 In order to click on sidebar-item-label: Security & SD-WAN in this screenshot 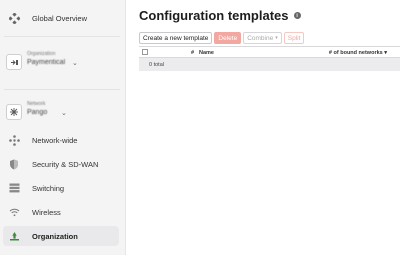, I will do `click(65, 164)`.